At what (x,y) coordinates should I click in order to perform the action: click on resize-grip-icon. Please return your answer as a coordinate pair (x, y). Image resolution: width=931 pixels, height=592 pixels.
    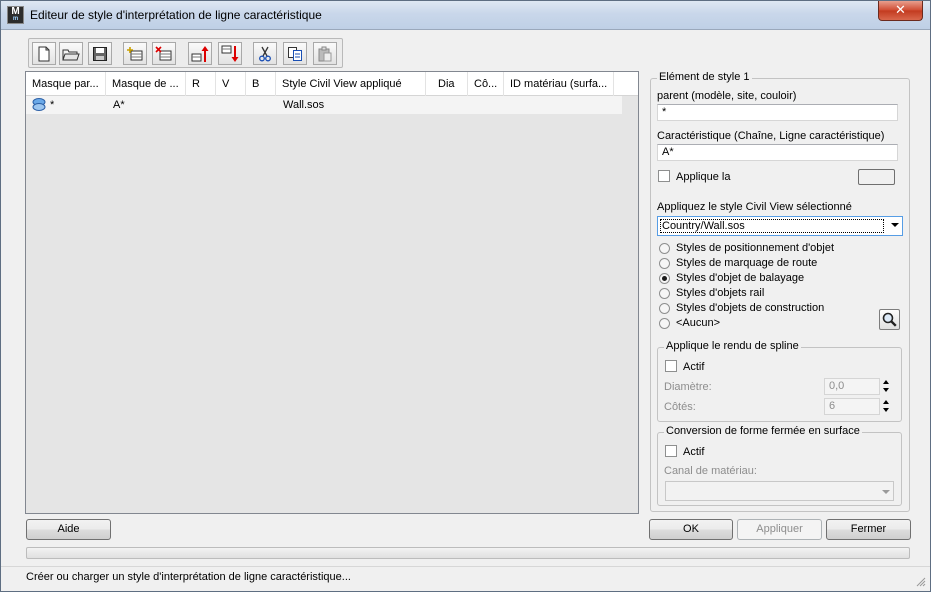
    Looking at the image, I should click on (921, 582).